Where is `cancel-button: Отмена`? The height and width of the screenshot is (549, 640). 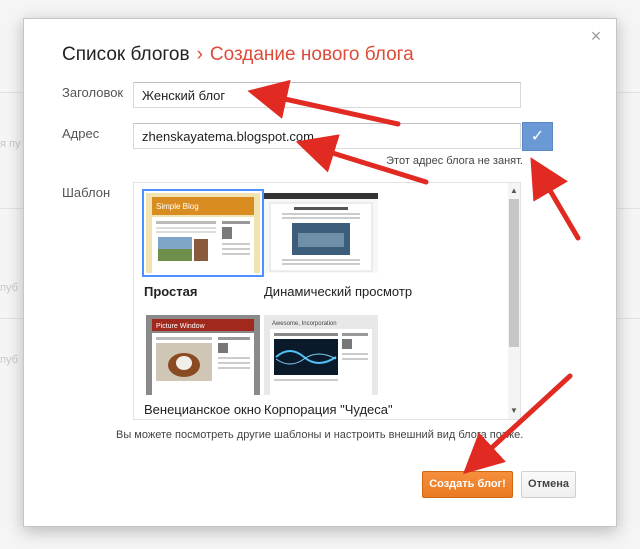
cancel-button: Отмена is located at coordinates (548, 484).